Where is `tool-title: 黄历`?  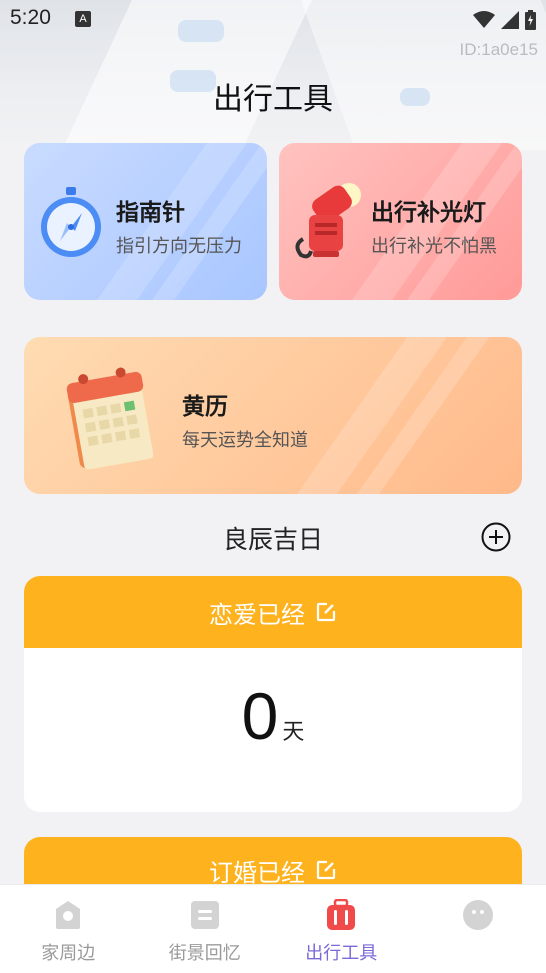
tool-title: 黄历 is located at coordinates (205, 404).